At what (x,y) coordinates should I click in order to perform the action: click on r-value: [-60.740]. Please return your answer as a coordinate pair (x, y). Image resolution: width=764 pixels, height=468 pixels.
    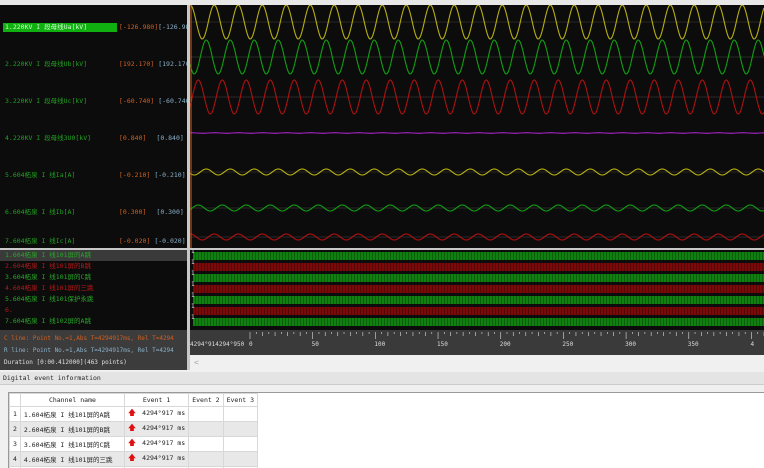
    Looking at the image, I should click on (172, 101).